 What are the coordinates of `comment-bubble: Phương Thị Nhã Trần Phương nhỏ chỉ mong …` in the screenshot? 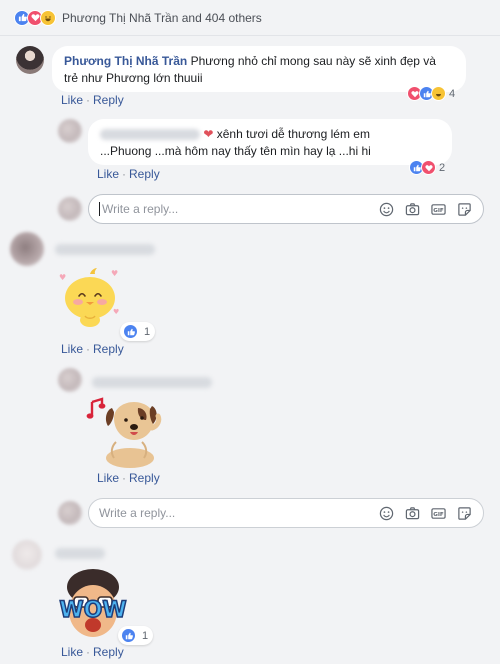 It's located at (259, 69).